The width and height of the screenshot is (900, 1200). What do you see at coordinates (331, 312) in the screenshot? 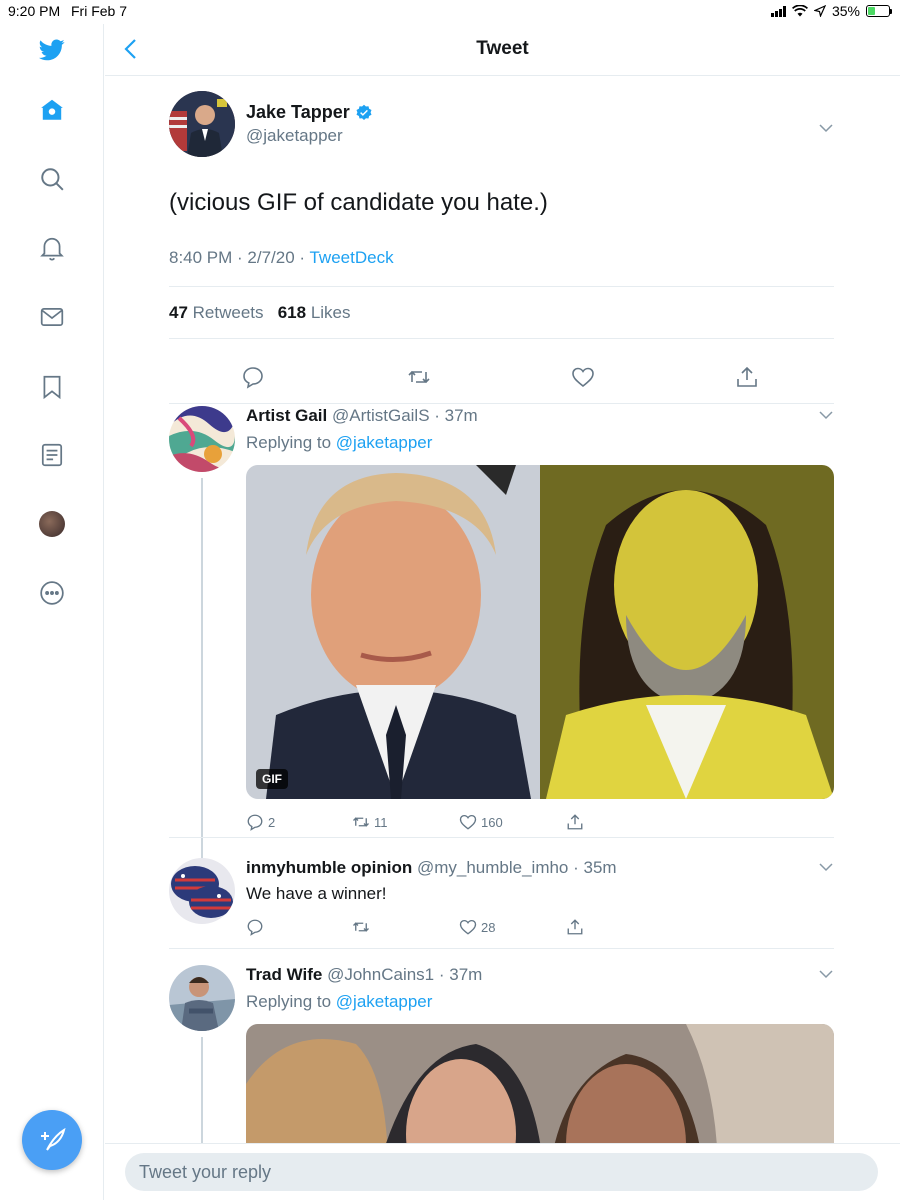
I see `likes-label: Likes` at bounding box center [331, 312].